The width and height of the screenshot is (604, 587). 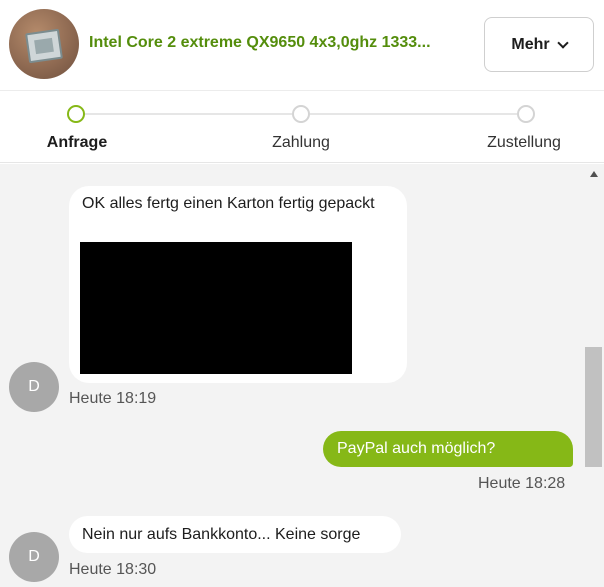 I want to click on product-thumbnail, so click(x=44, y=44).